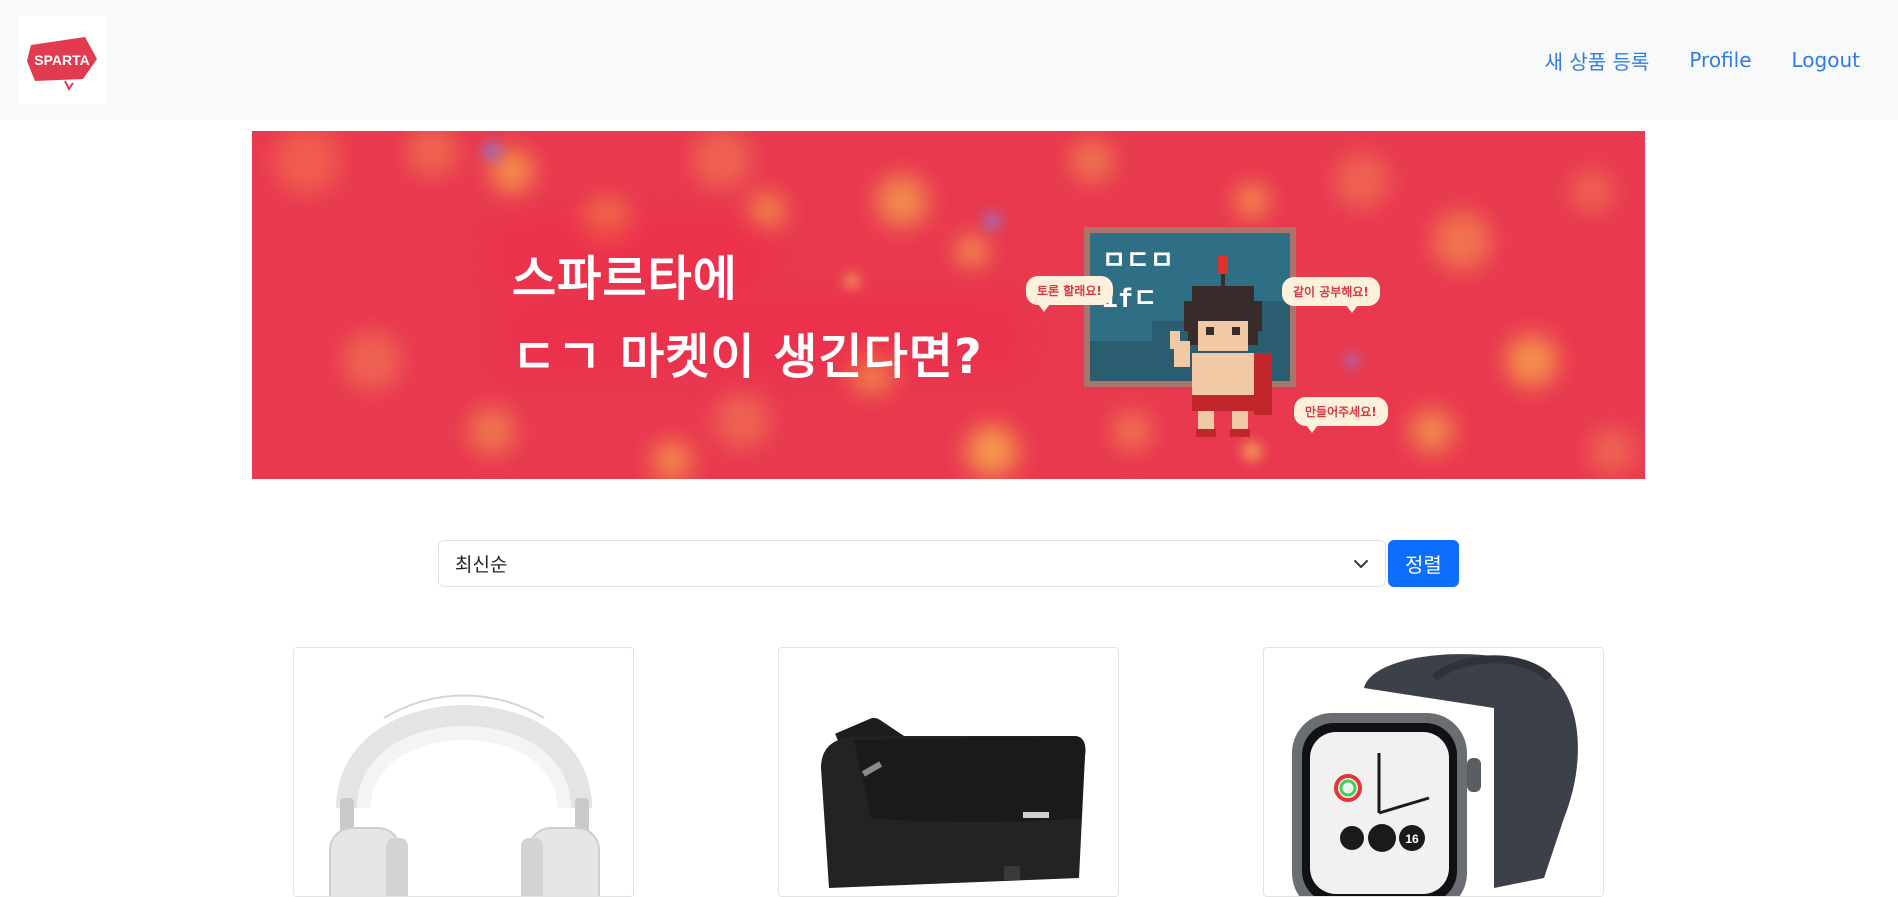 Image resolution: width=1898 pixels, height=897 pixels. I want to click on headphones-image, so click(464, 795).